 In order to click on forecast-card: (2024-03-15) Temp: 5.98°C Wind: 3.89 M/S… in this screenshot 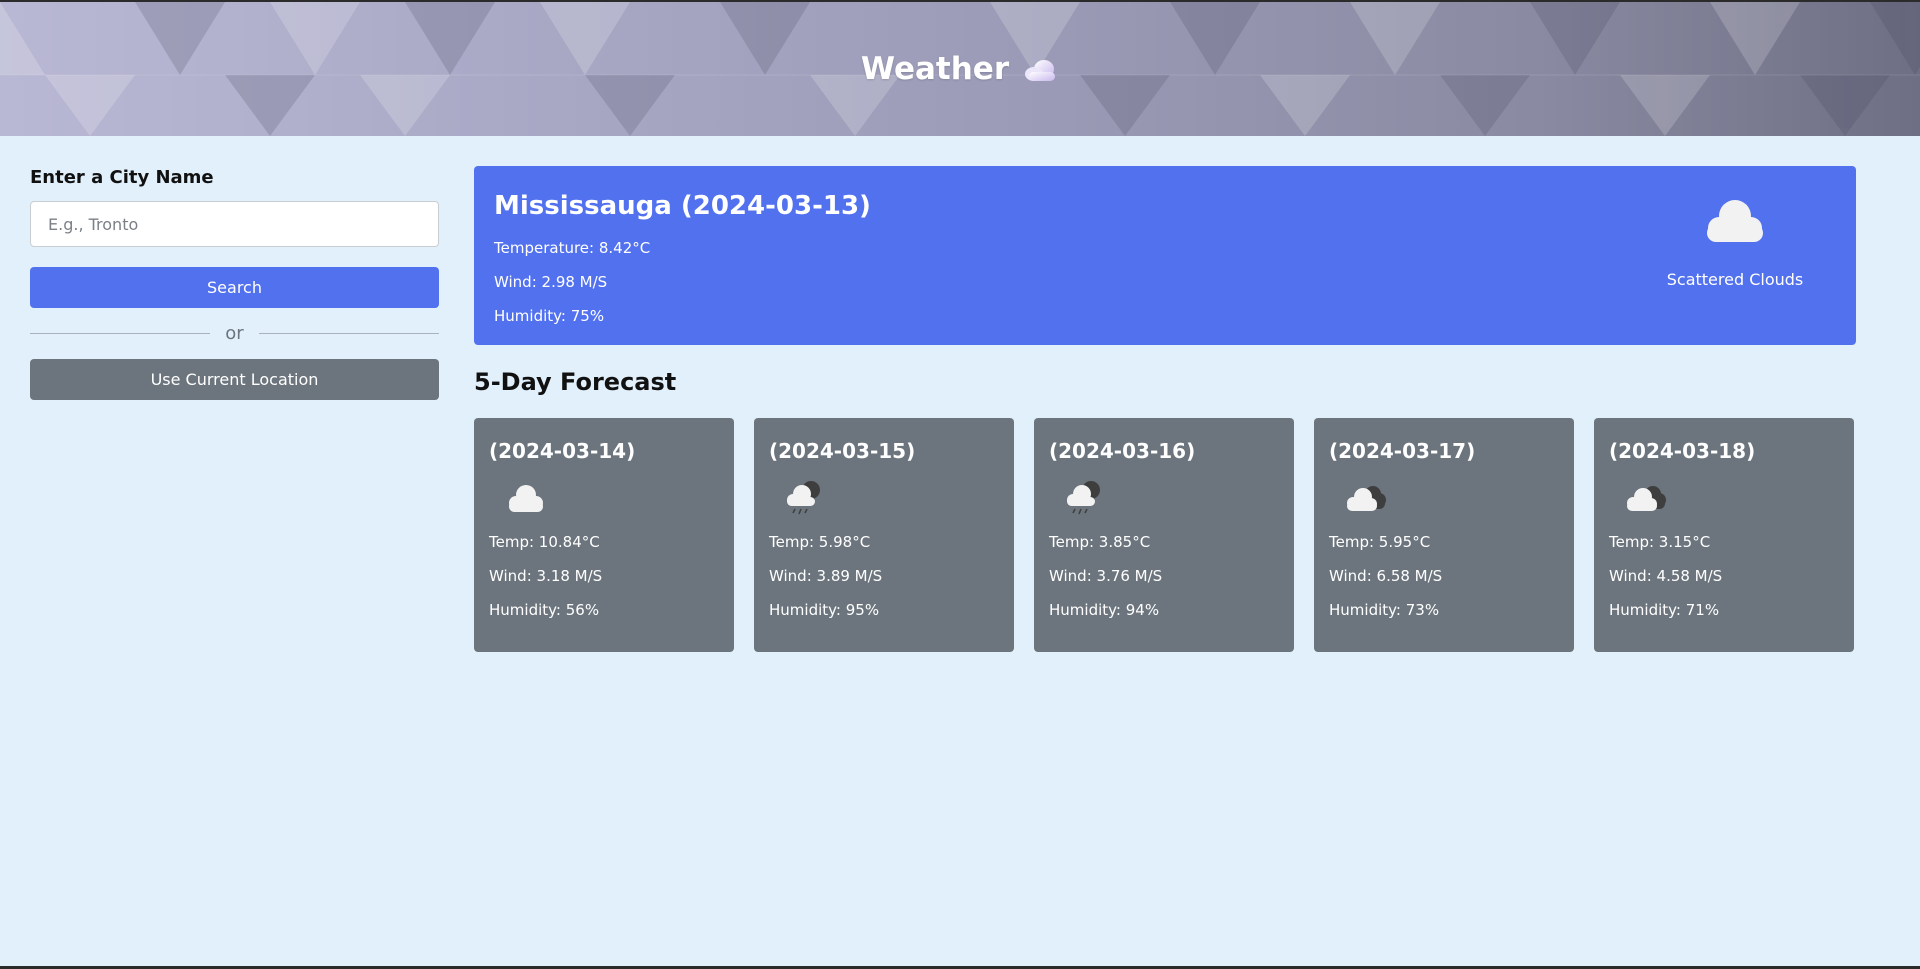, I will do `click(884, 535)`.